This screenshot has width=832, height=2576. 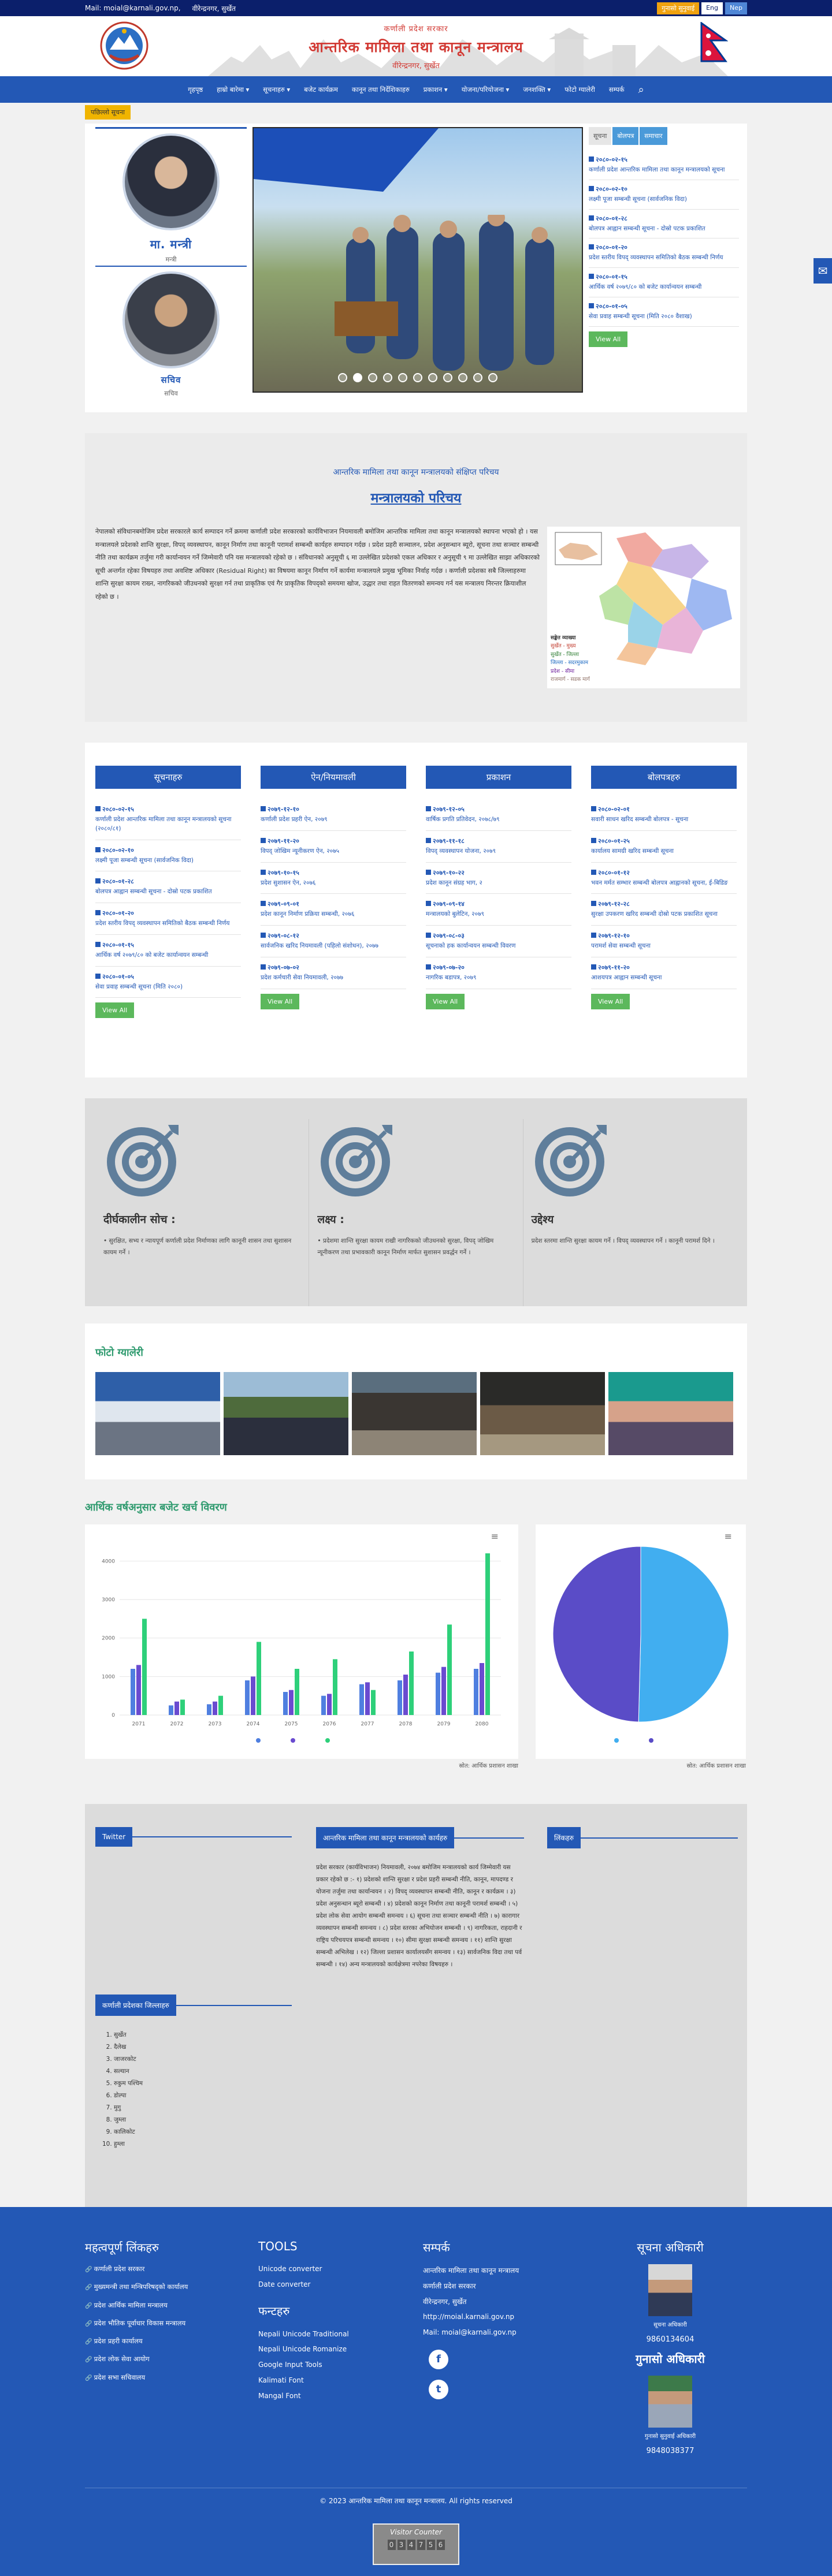 I want to click on nav-item-projects: योजना/परियोजना ▾, so click(x=486, y=89).